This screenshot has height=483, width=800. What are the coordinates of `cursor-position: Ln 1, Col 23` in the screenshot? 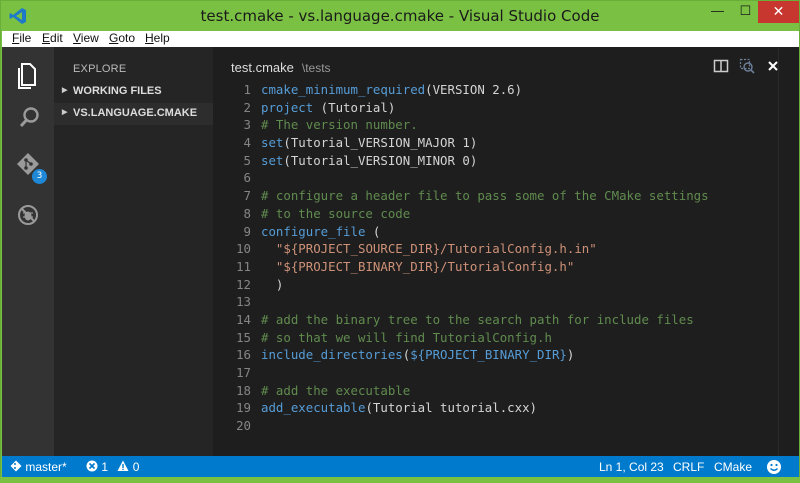 It's located at (631, 467).